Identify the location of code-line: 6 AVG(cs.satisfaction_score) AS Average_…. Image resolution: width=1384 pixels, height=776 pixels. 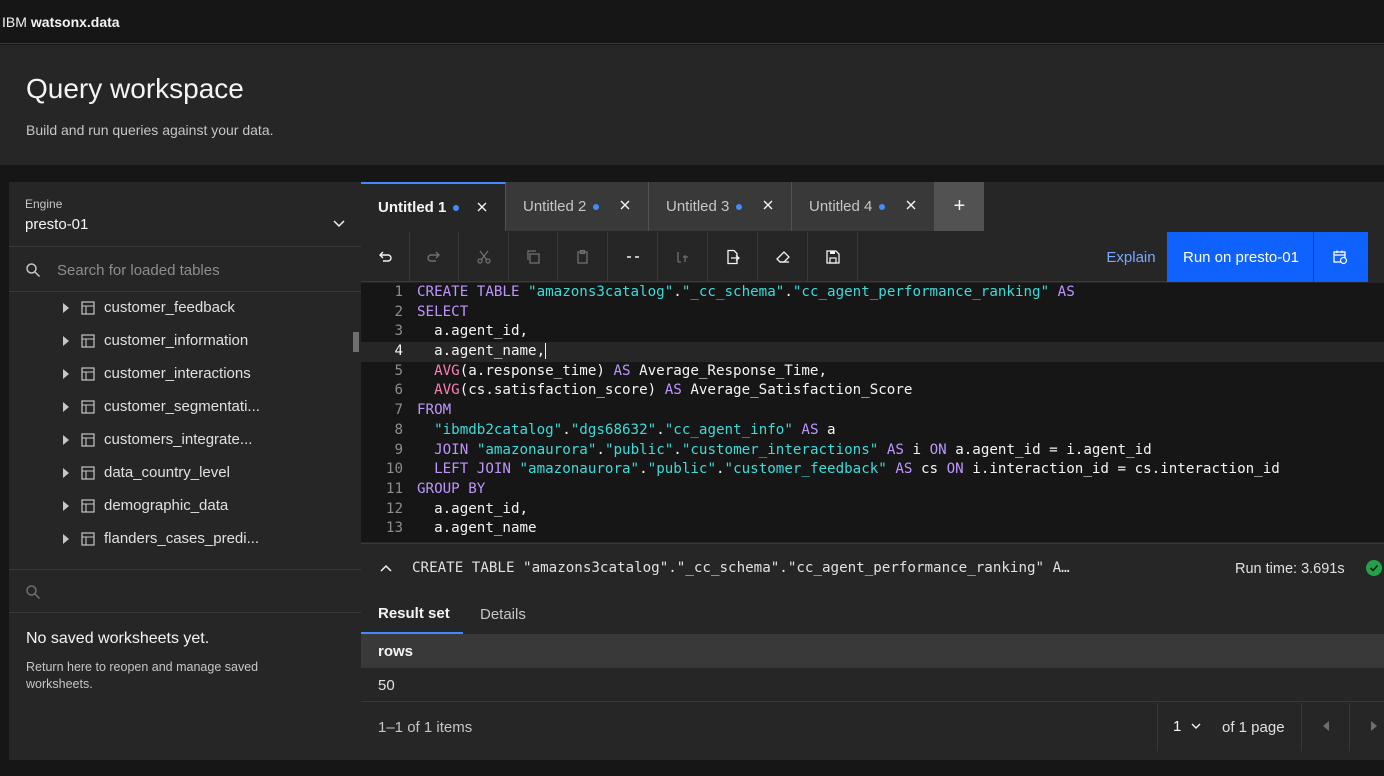
(872, 391).